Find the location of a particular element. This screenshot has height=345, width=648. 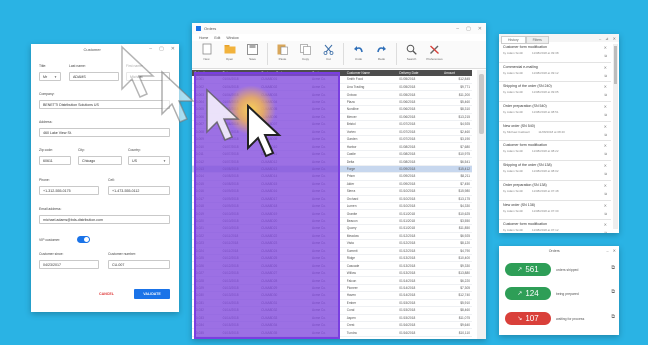

phone-label: Phone: is located at coordinates (44, 180).